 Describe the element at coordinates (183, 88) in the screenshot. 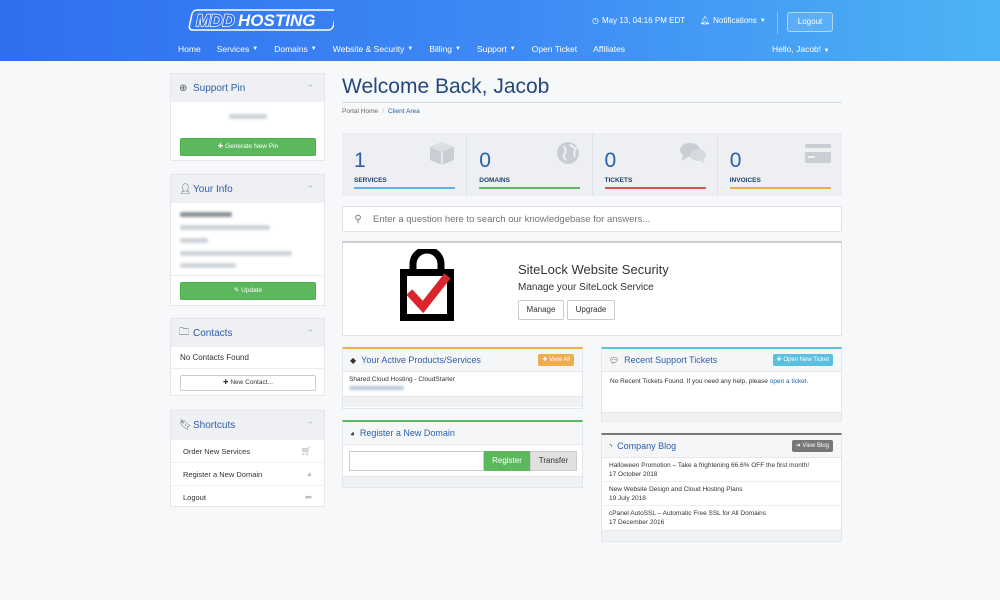

I see `life-ring-icon: ⊕` at that location.